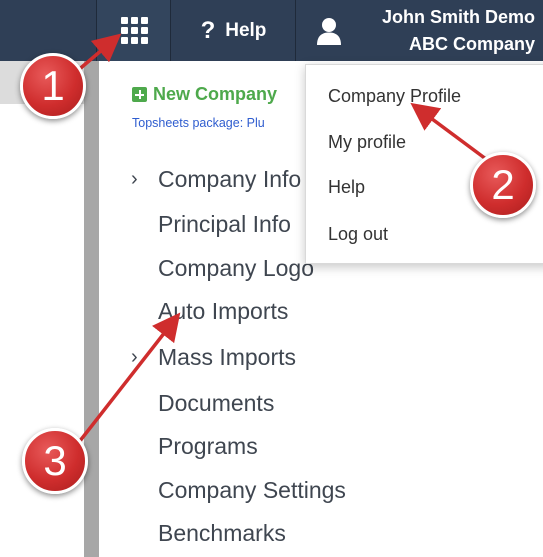 The width and height of the screenshot is (543, 557). What do you see at coordinates (55, 461) in the screenshot?
I see `callout-badge-3: 3` at bounding box center [55, 461].